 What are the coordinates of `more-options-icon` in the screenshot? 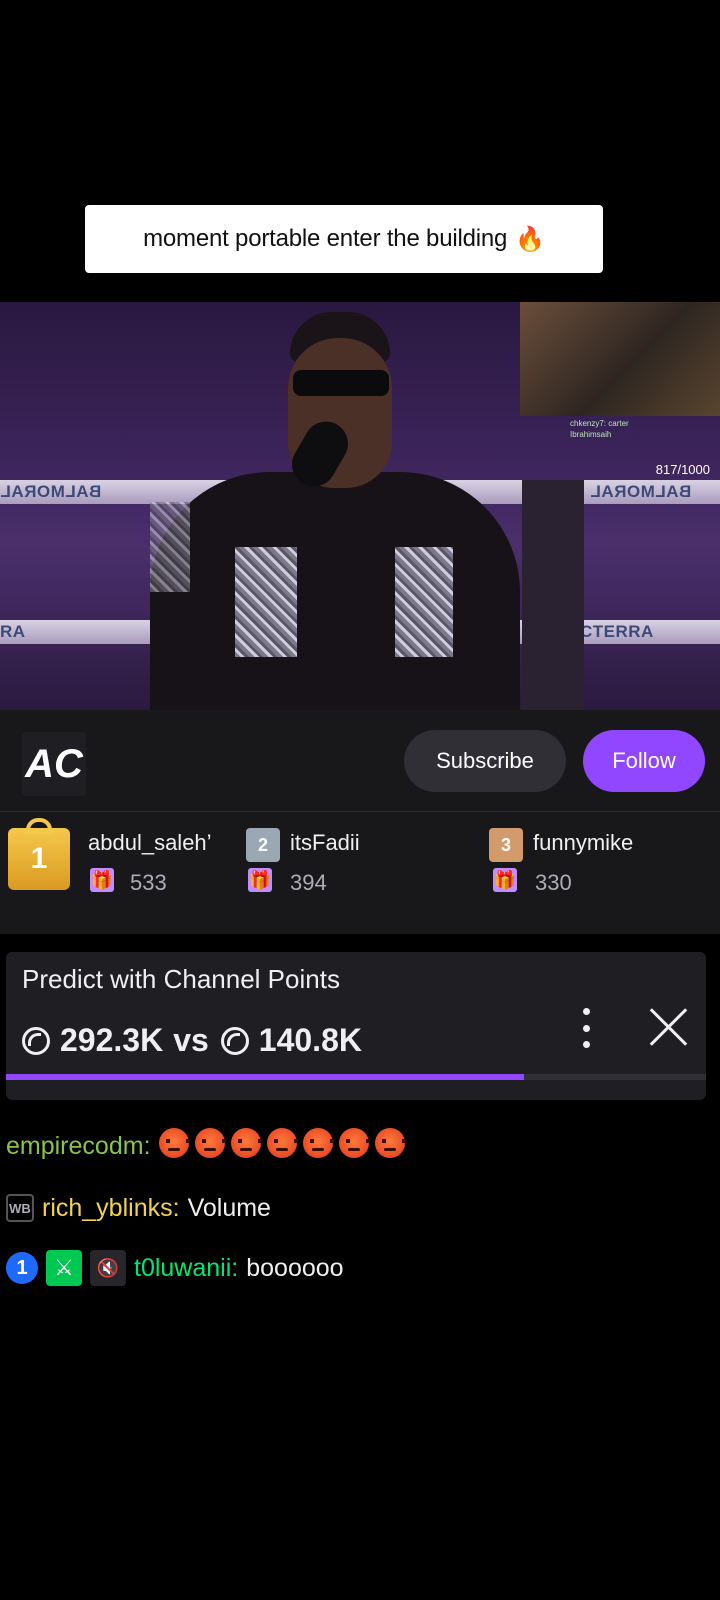 It's located at (586, 1028).